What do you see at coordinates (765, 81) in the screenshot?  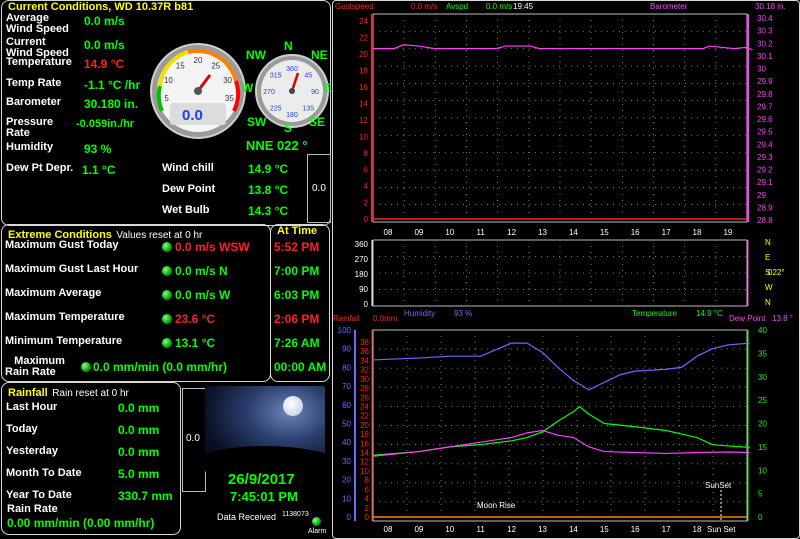 I see `y-tick-label: 29.9` at bounding box center [765, 81].